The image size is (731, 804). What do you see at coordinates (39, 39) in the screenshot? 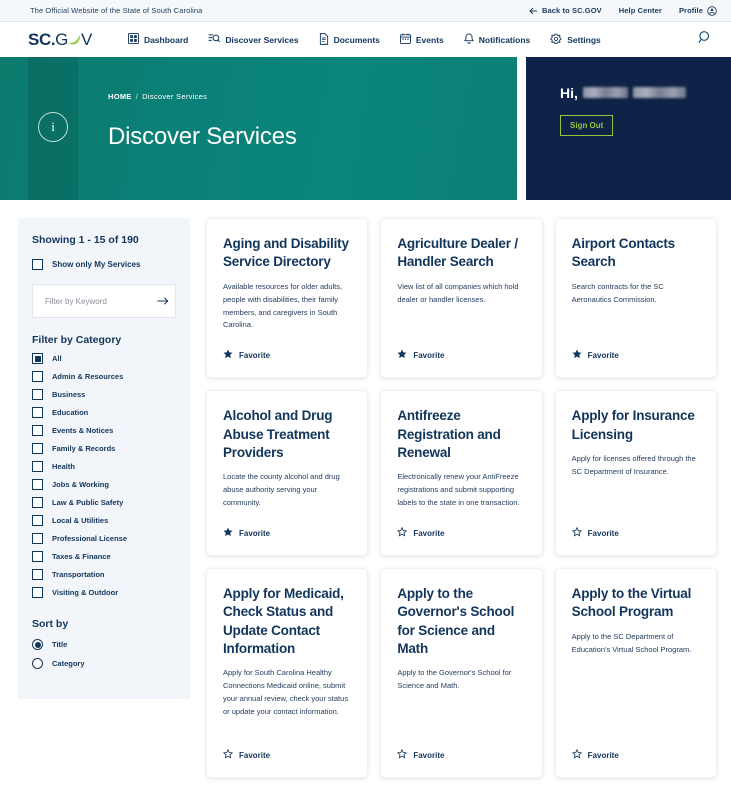
I see `logo-sc-text: SC` at bounding box center [39, 39].